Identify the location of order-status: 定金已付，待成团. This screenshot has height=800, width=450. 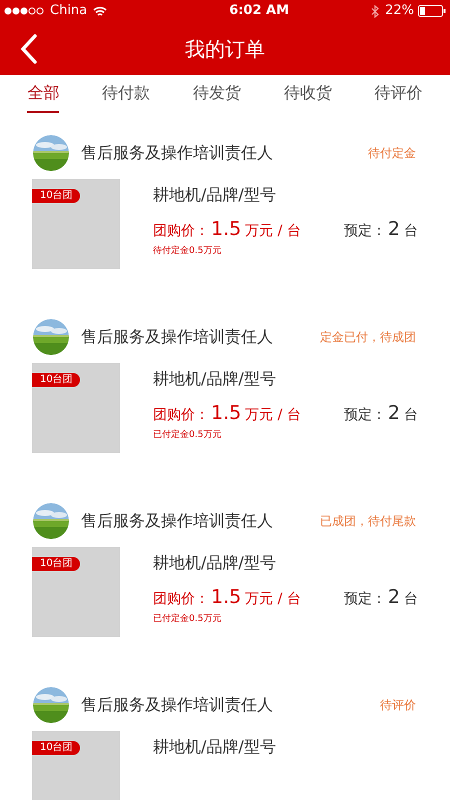
(368, 337).